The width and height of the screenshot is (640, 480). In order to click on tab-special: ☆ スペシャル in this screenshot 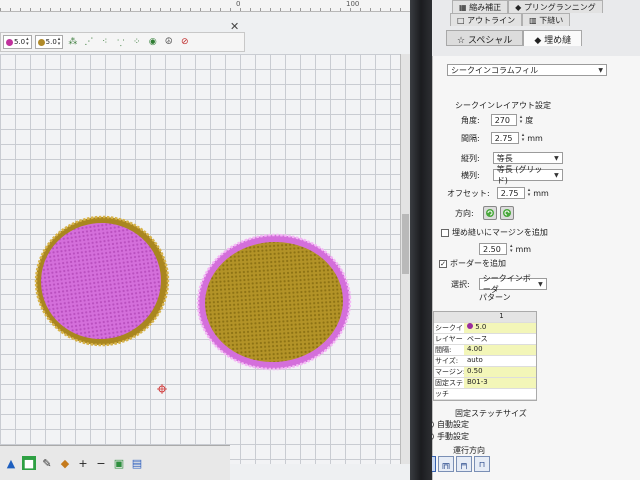, I will do `click(485, 38)`.